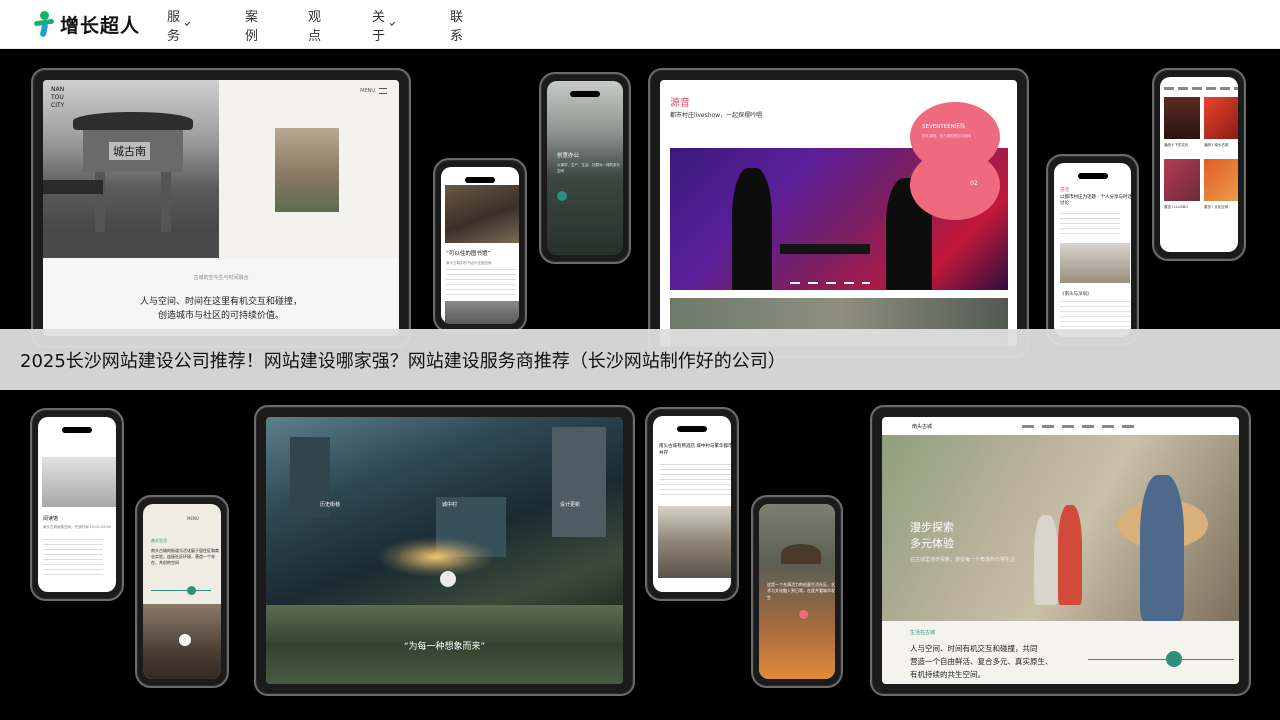  I want to click on nav-links, so click(1082, 426).